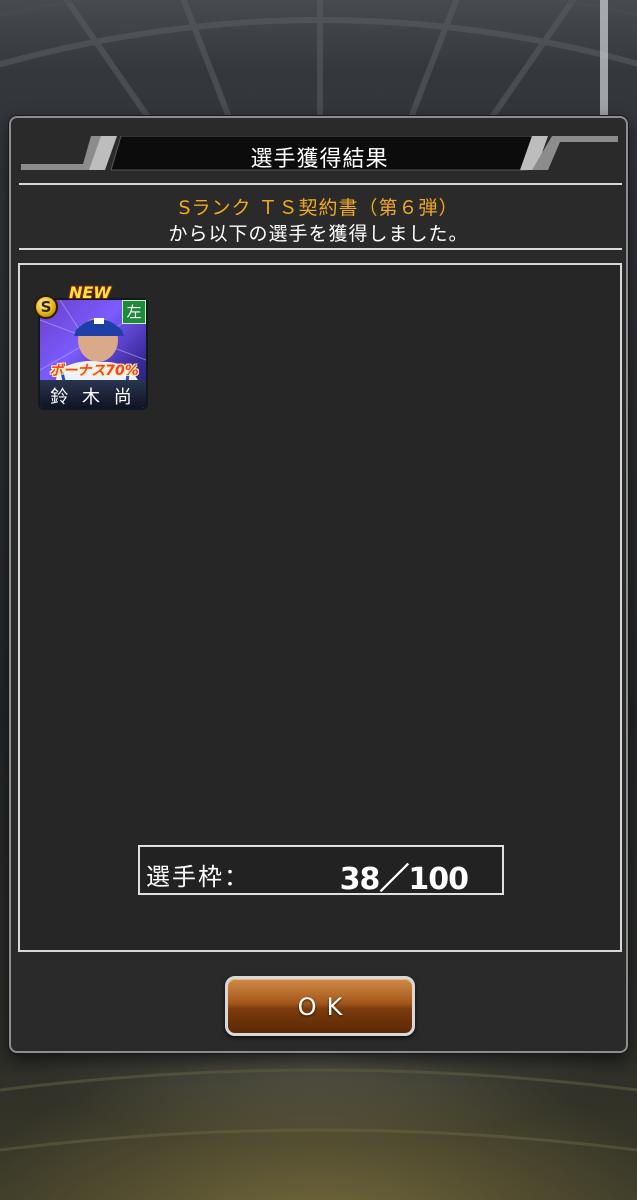 This screenshot has height=1200, width=637. What do you see at coordinates (134, 312) in the screenshot?
I see `handedness-badge: 左` at bounding box center [134, 312].